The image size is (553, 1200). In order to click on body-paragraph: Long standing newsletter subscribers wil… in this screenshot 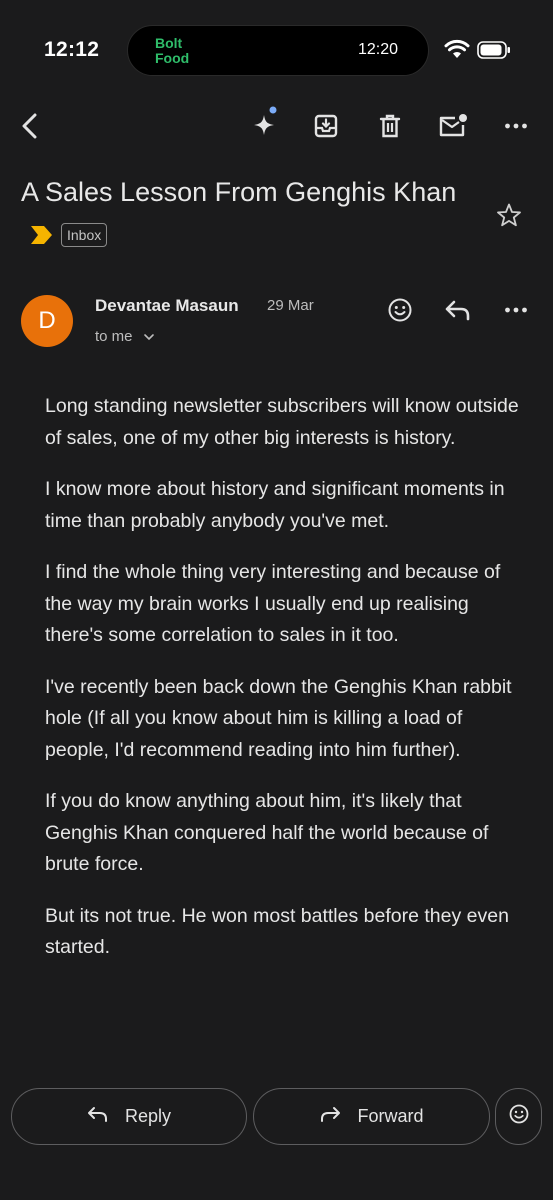, I will do `click(282, 422)`.